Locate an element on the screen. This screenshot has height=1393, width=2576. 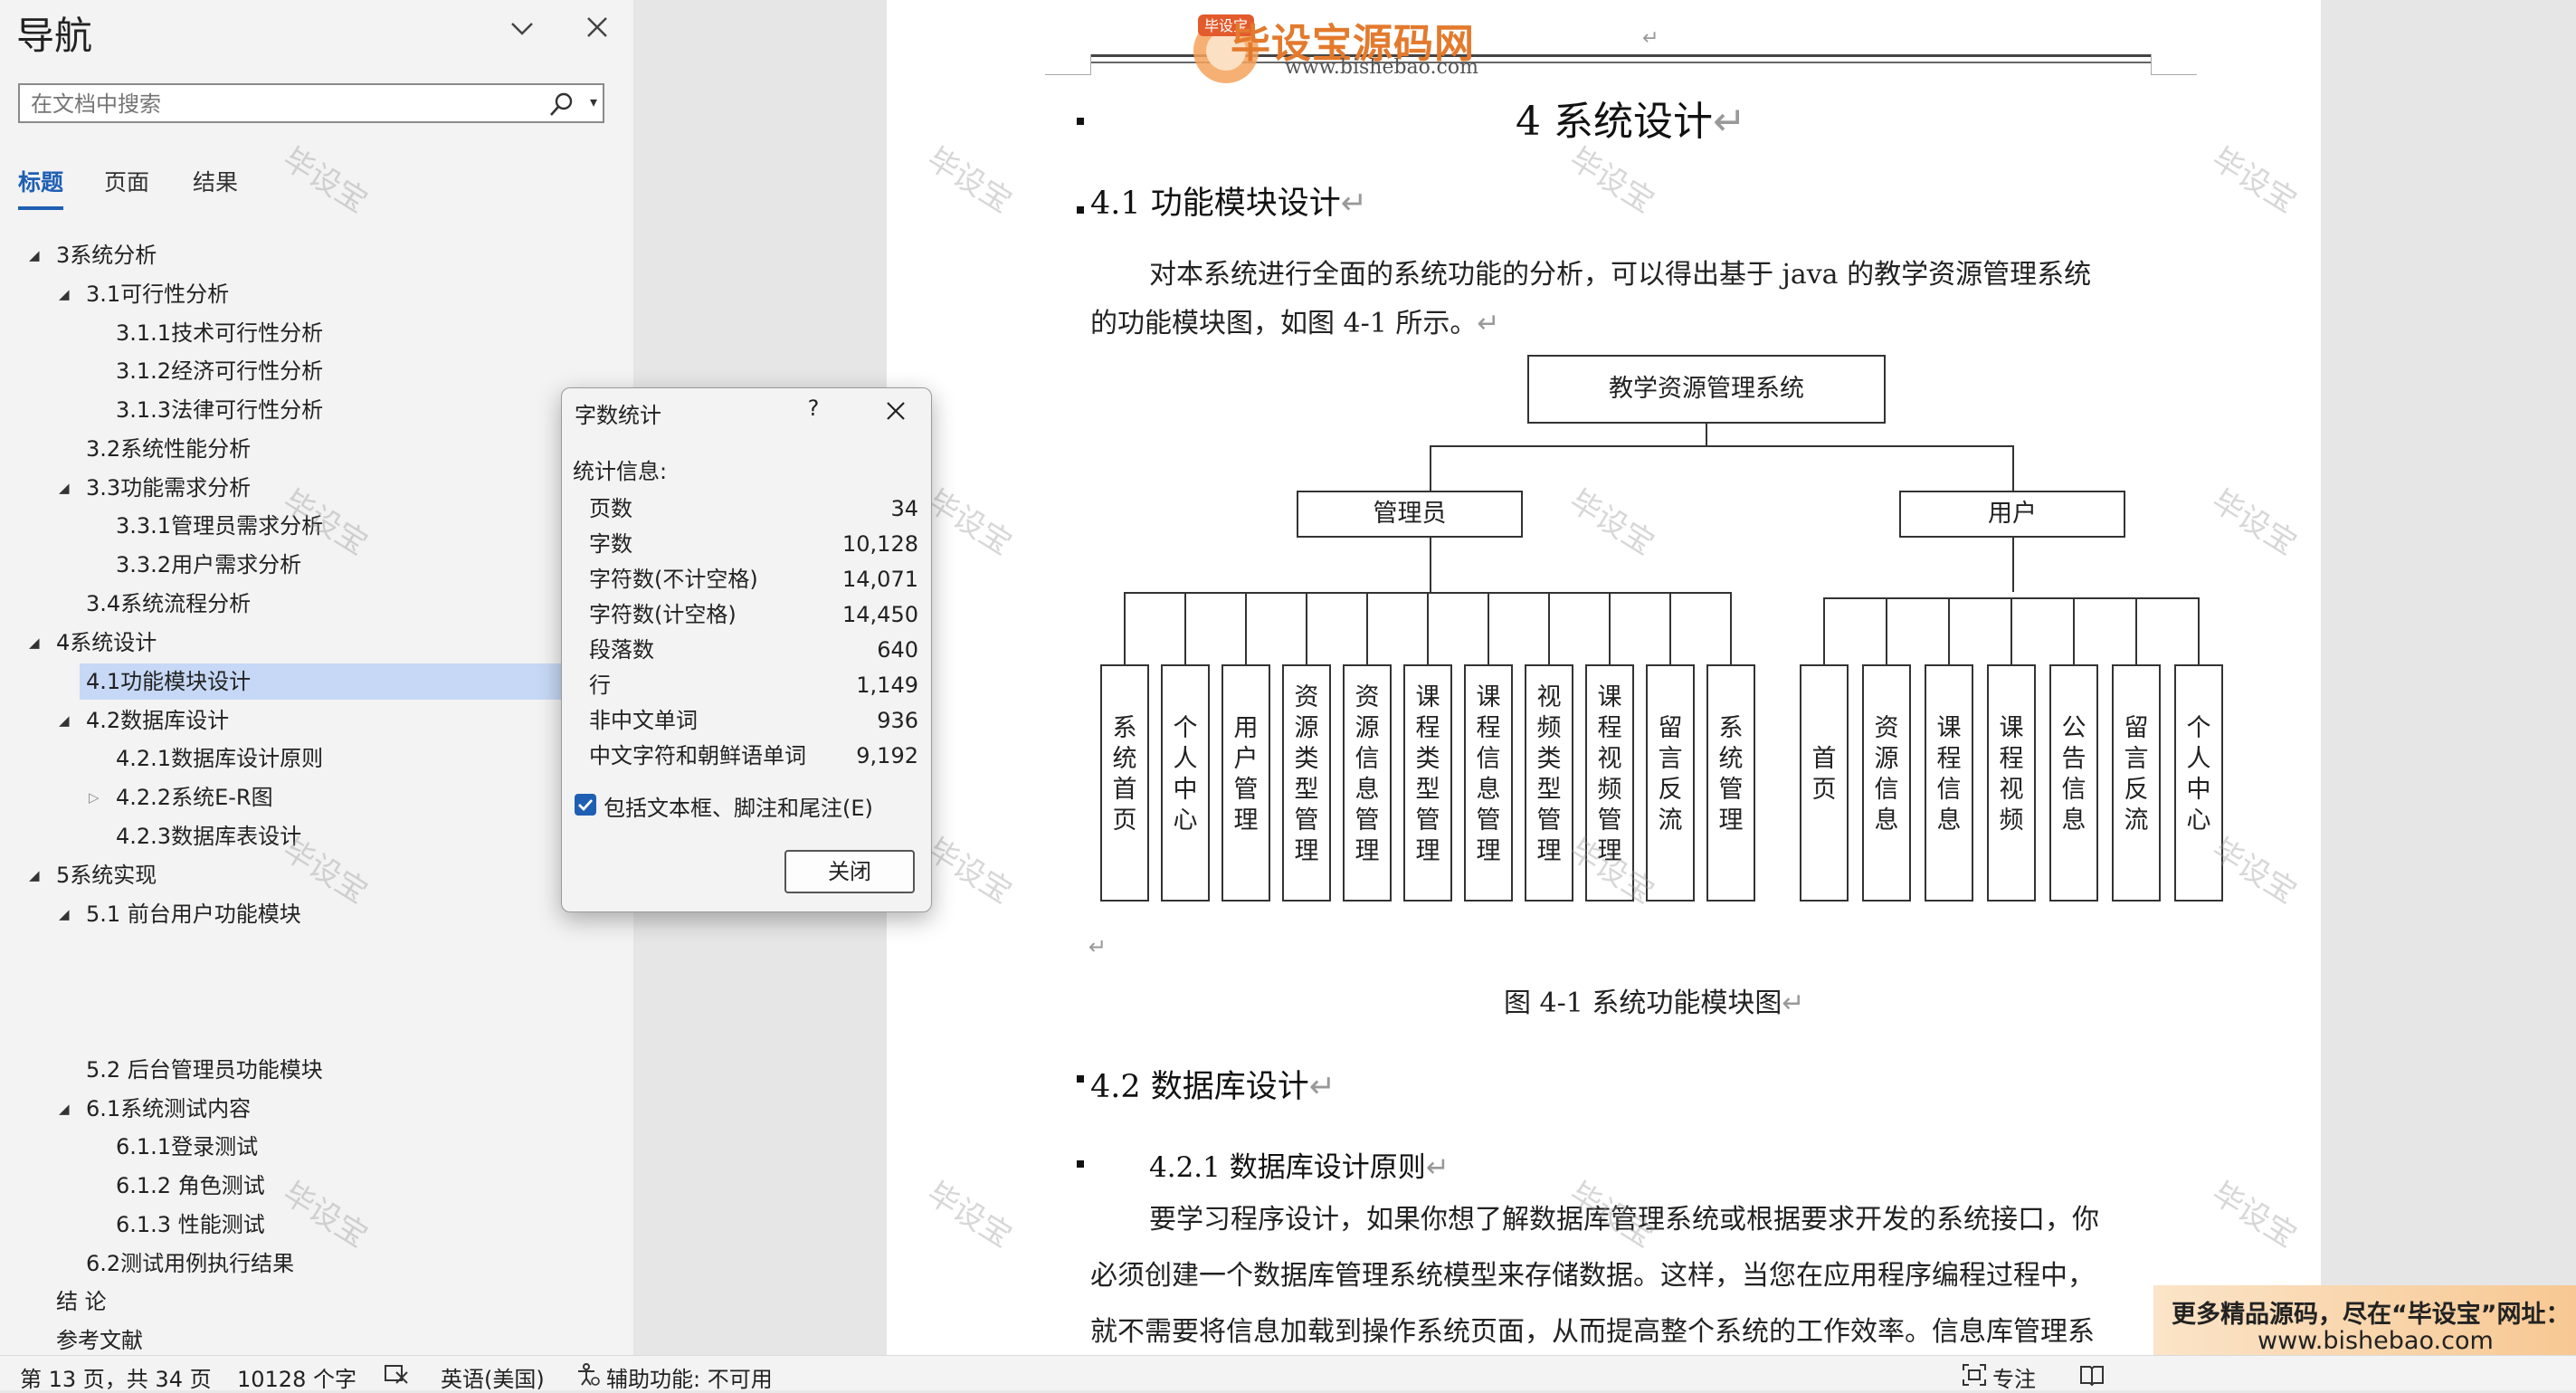
figure-caption: 图 4-1 系统功能模块图↵ is located at coordinates (1654, 1000).